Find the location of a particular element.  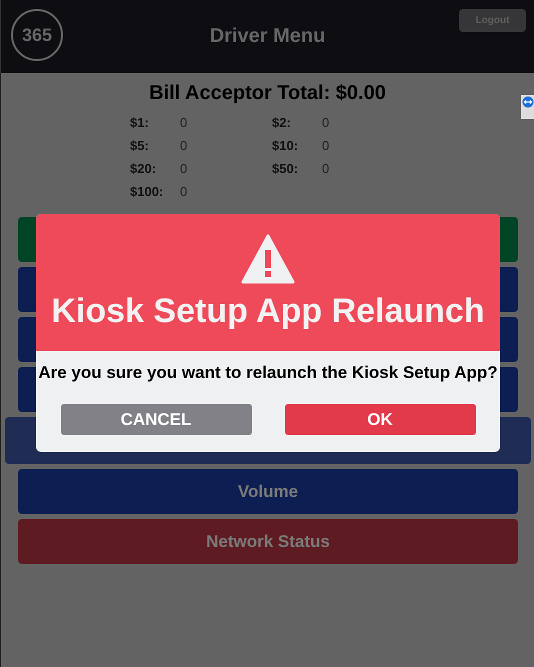

remote-support-icon is located at coordinates (527, 107).